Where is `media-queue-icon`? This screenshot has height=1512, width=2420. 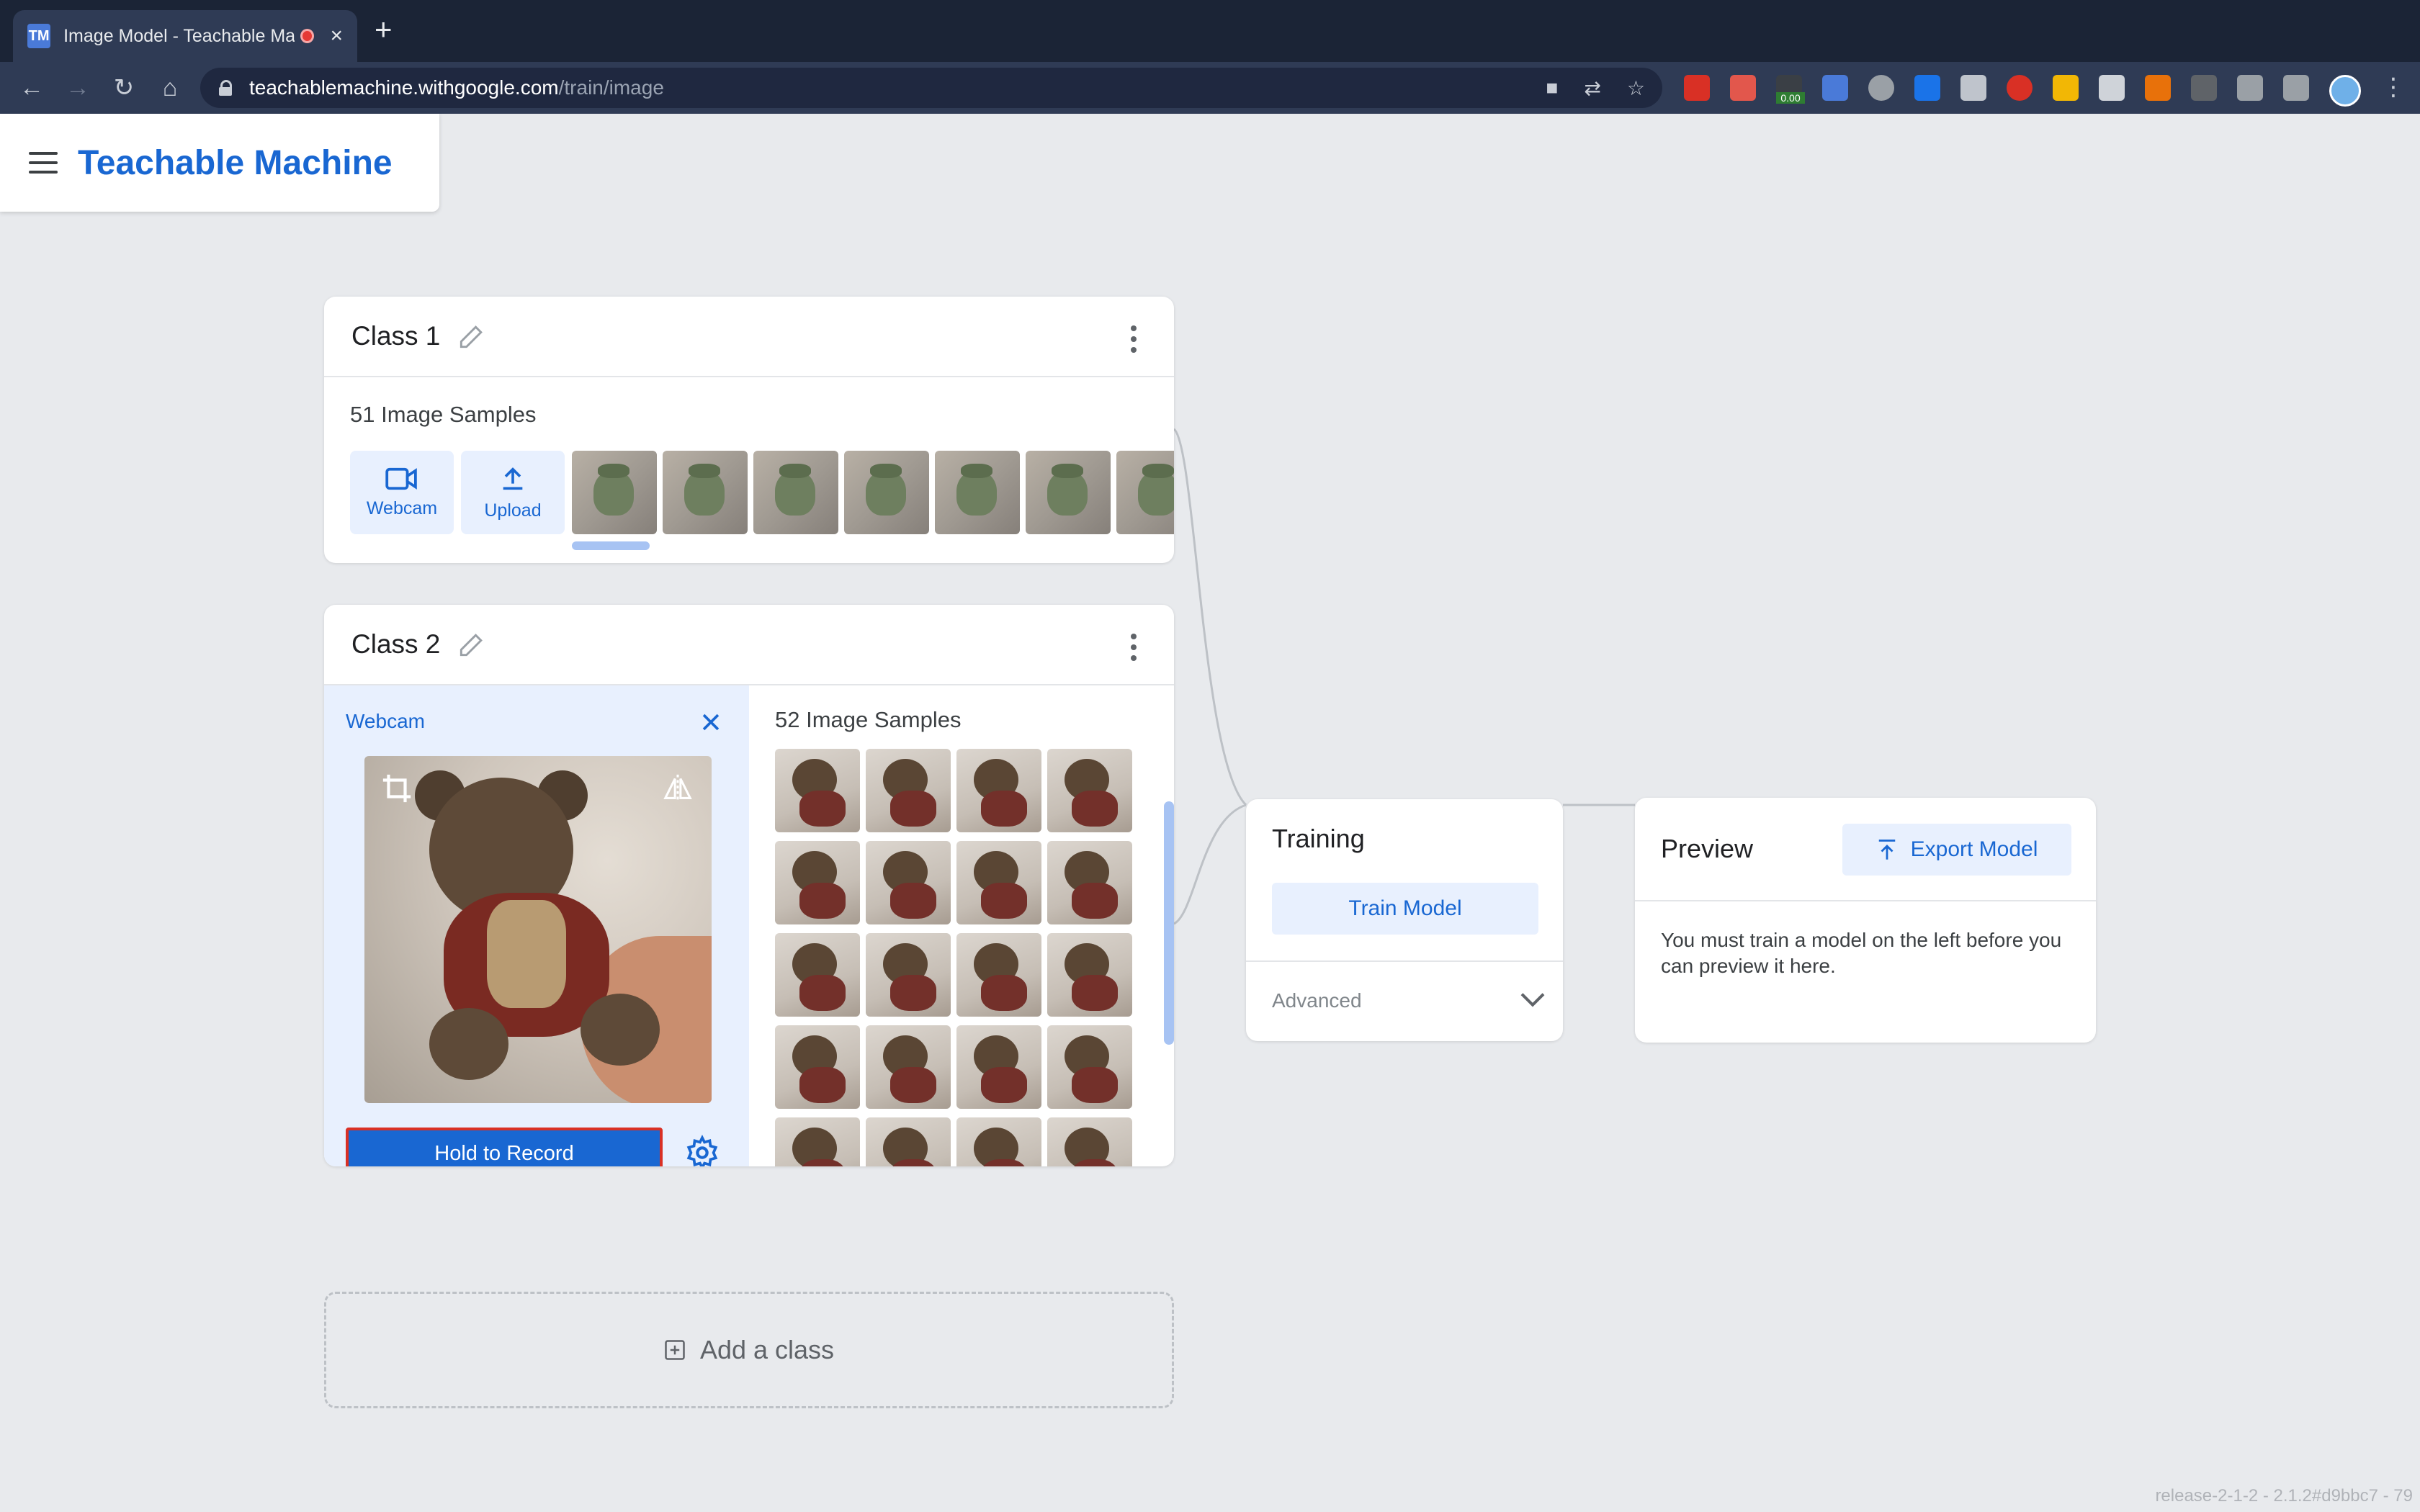 media-queue-icon is located at coordinates (2296, 88).